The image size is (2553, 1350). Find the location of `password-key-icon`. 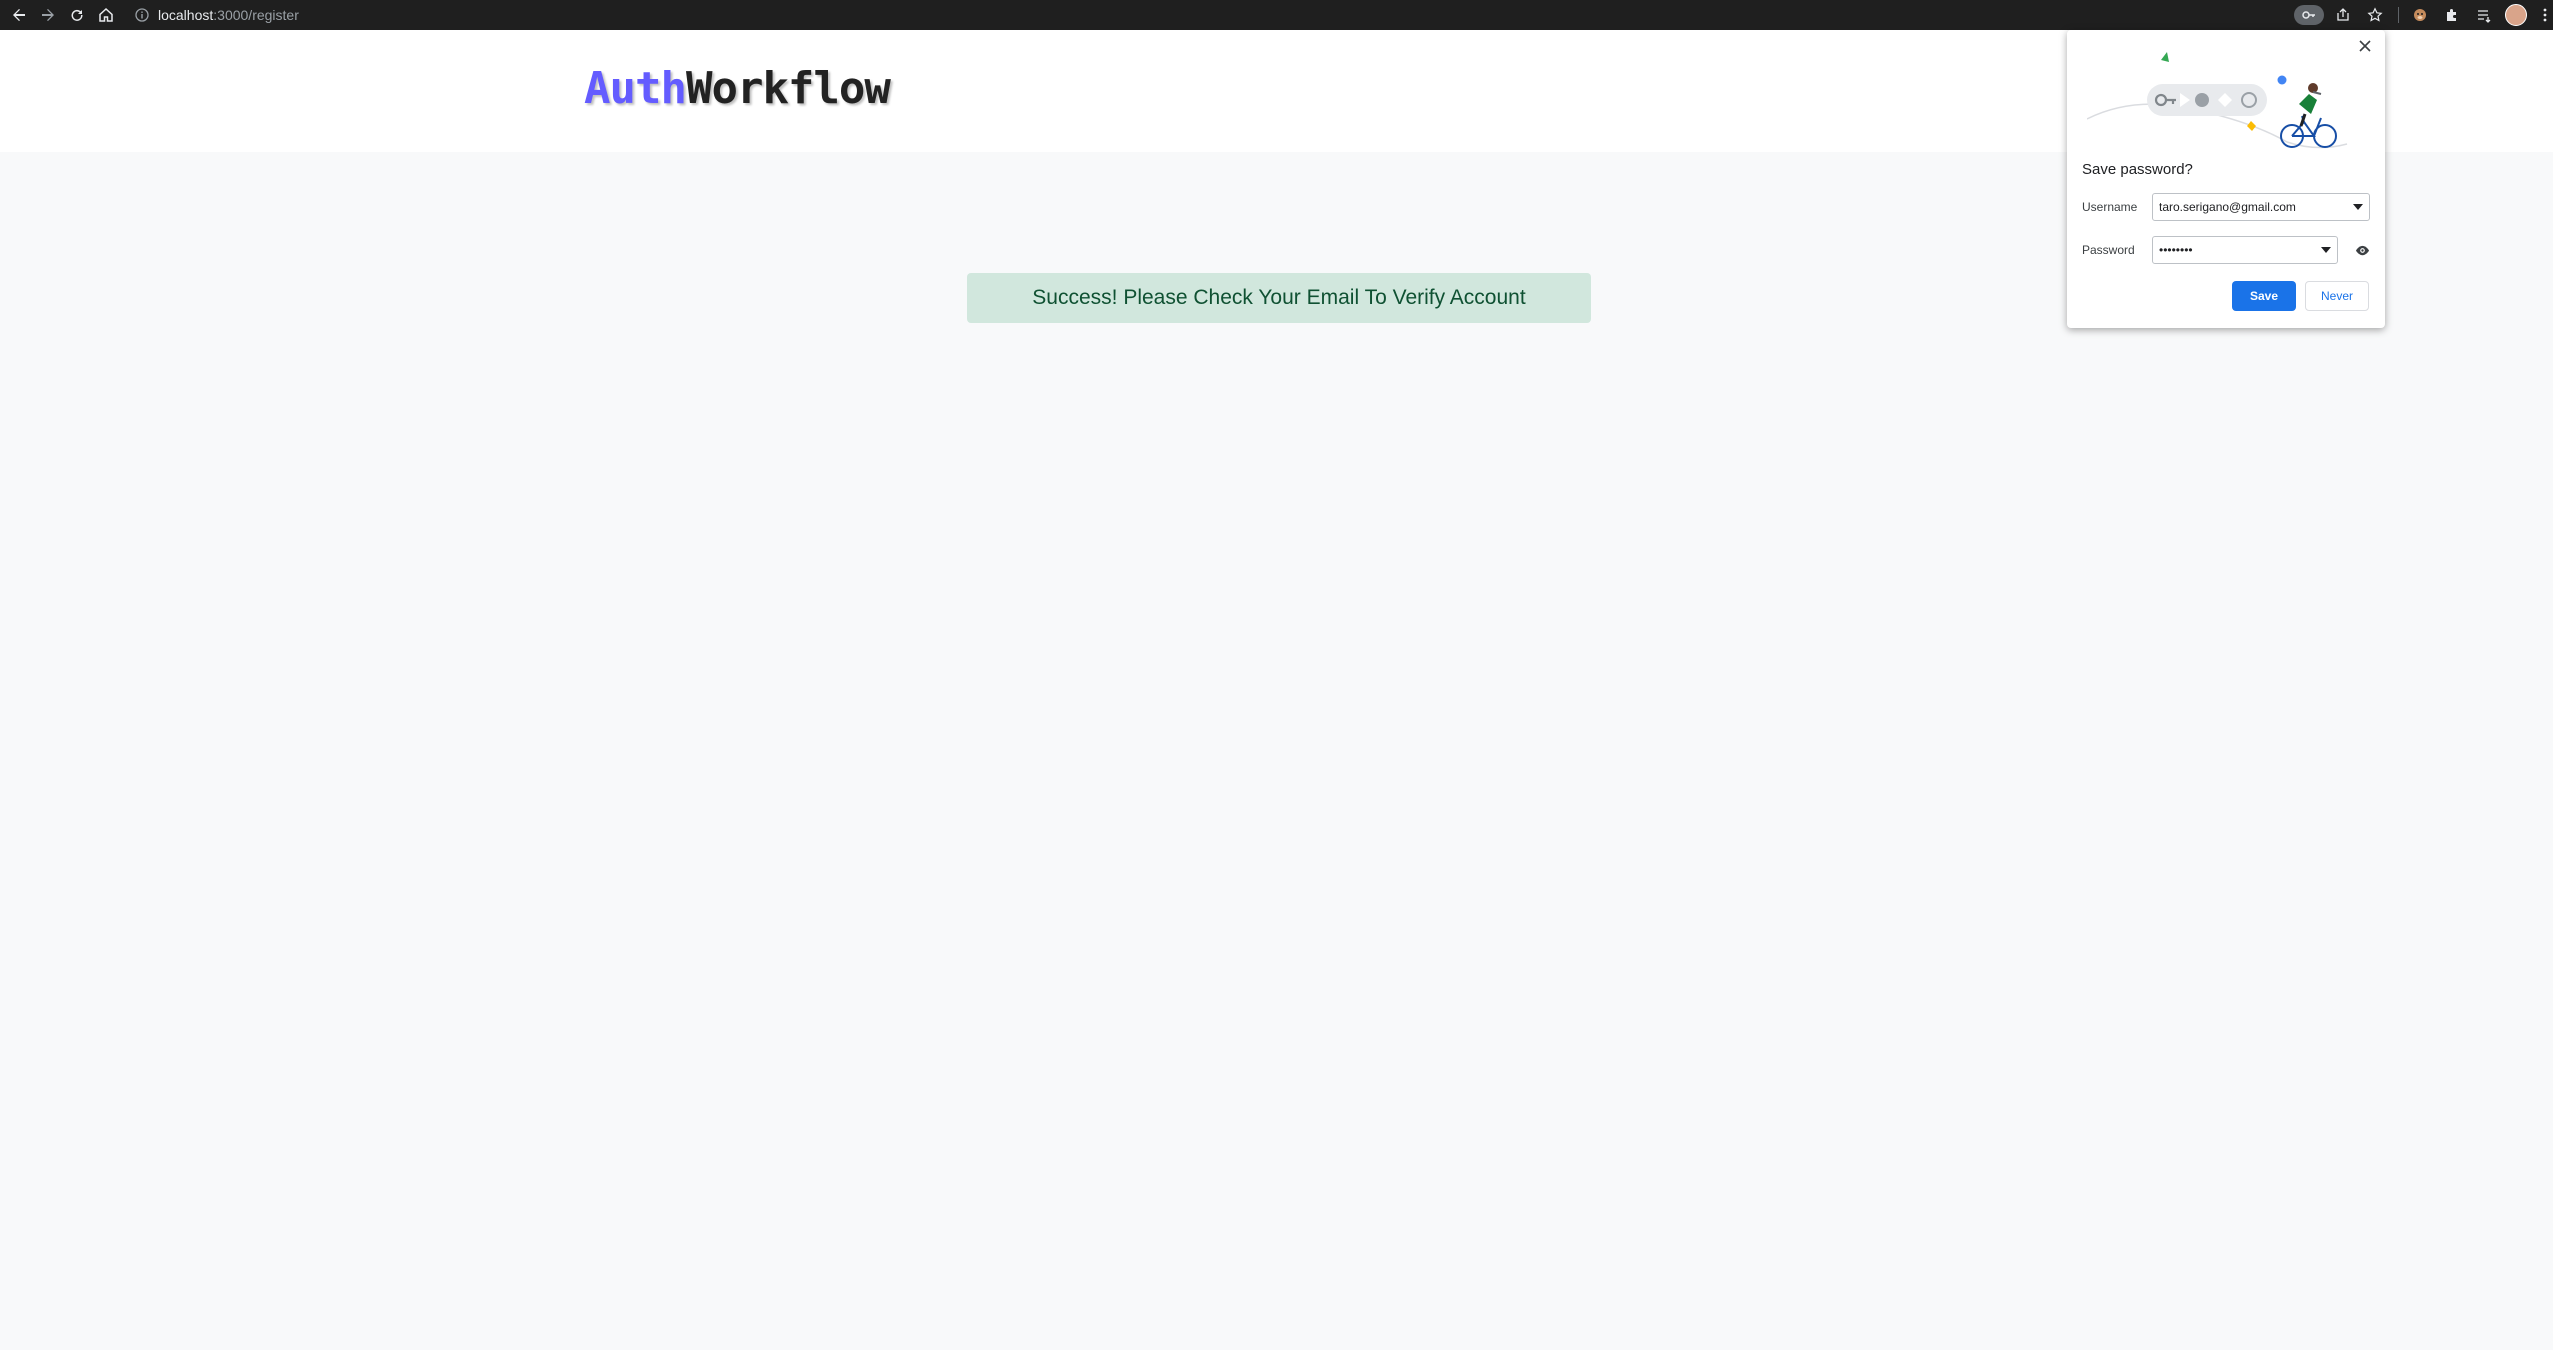

password-key-icon is located at coordinates (2309, 15).